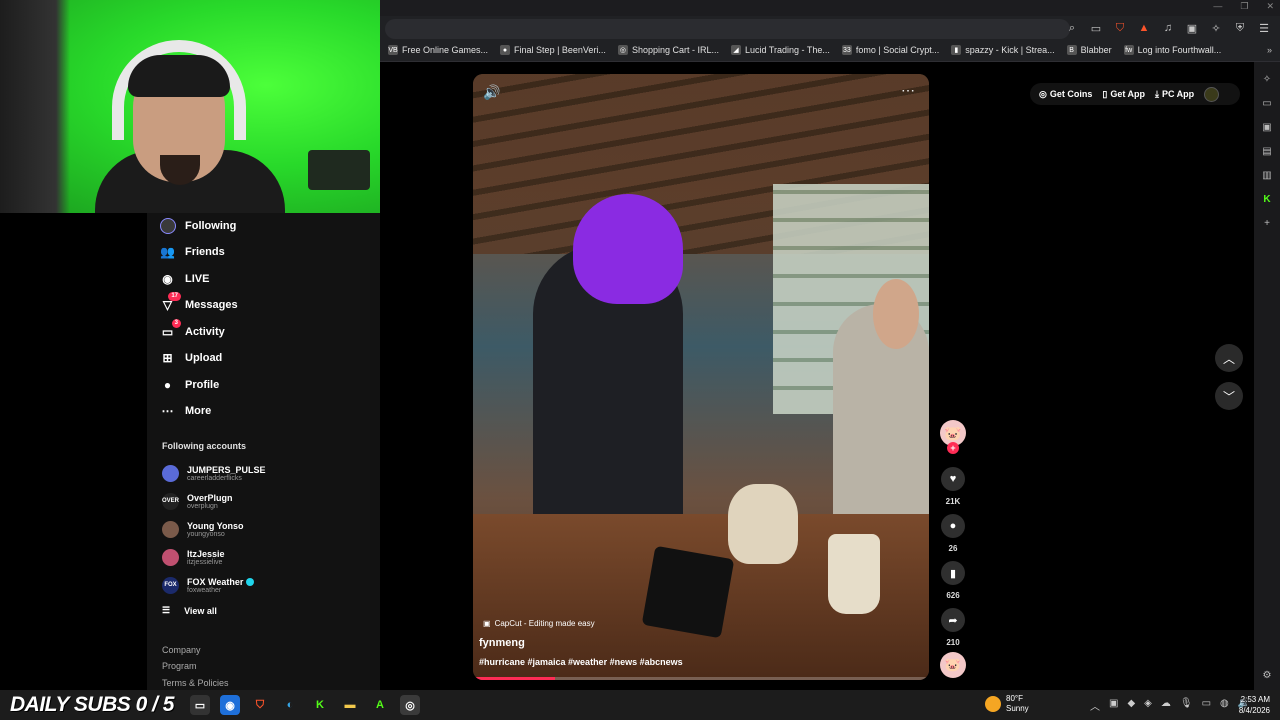  I want to click on sidebar-item-following: Following, so click(197, 226).